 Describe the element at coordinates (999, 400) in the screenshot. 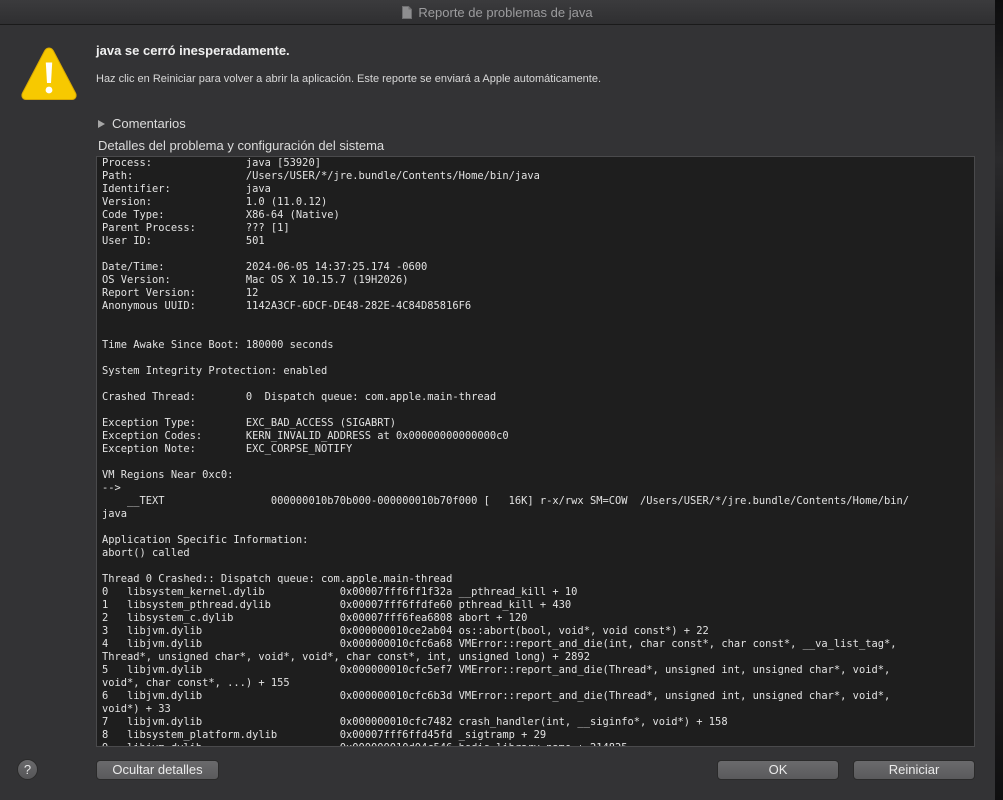

I see `background-edge` at that location.